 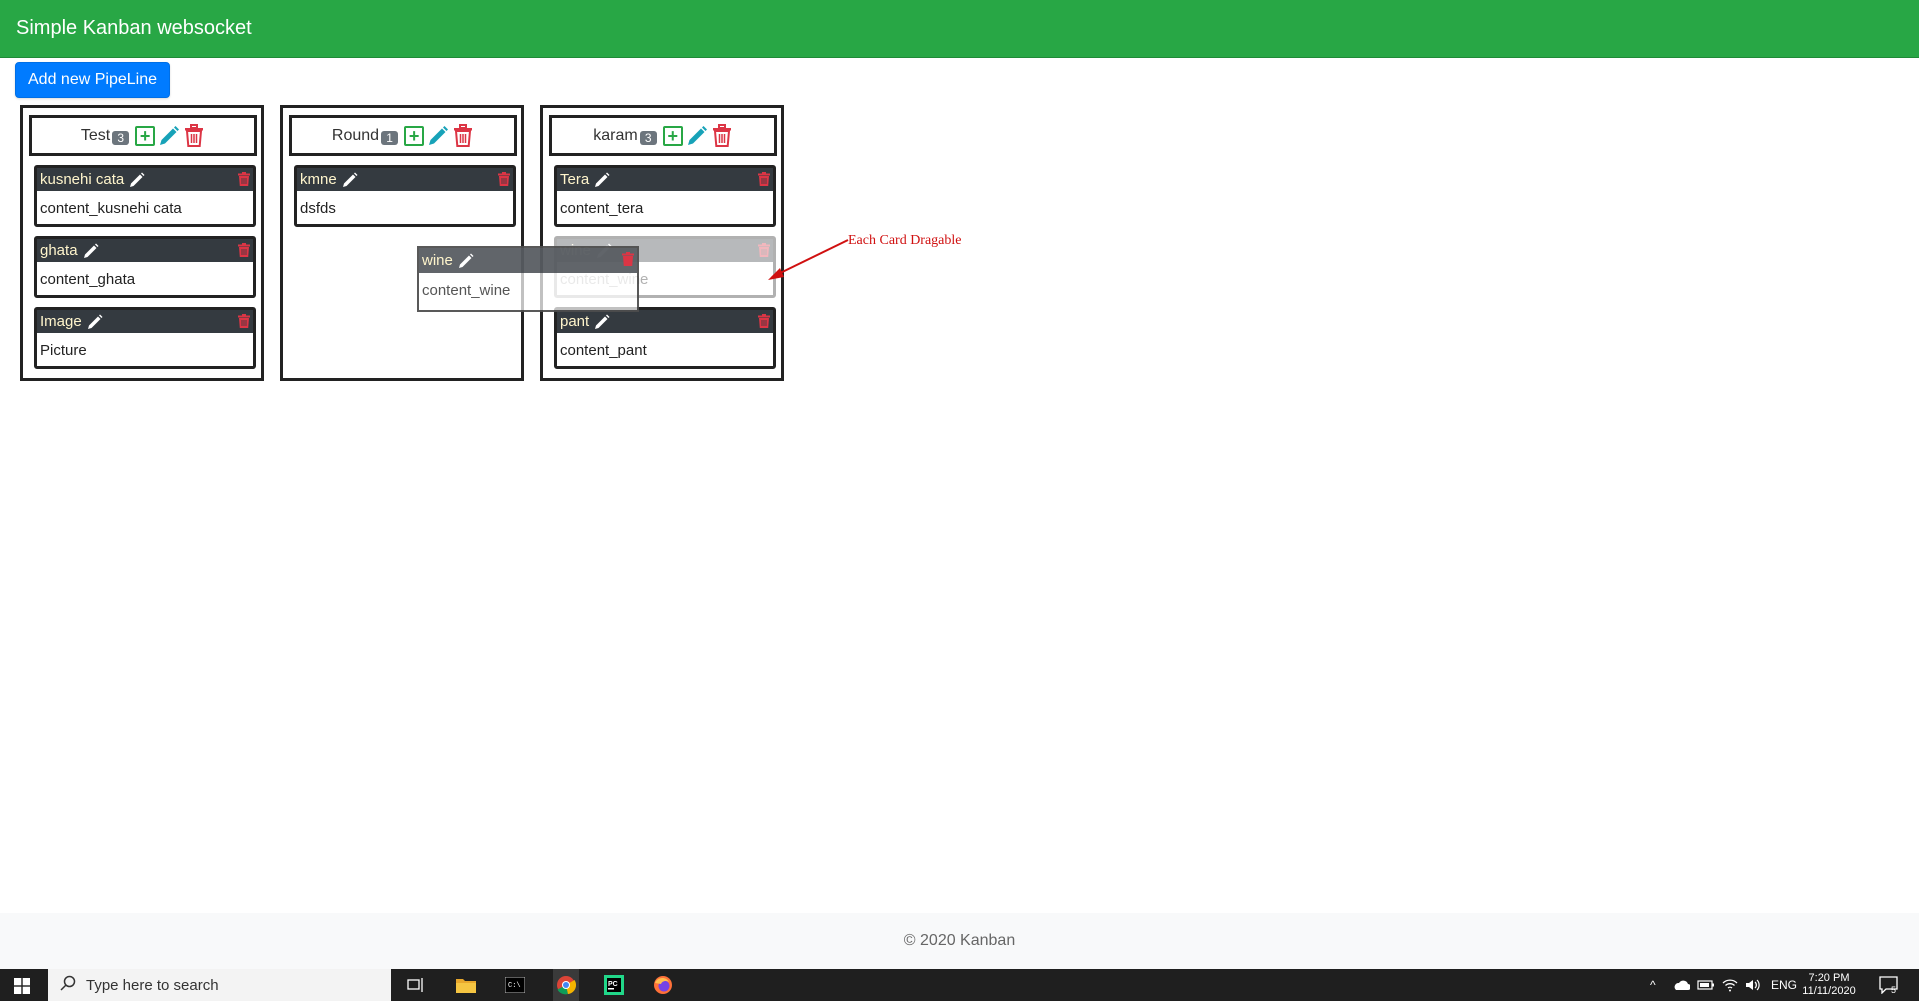 I want to click on notification-count: 5, so click(x=1894, y=990).